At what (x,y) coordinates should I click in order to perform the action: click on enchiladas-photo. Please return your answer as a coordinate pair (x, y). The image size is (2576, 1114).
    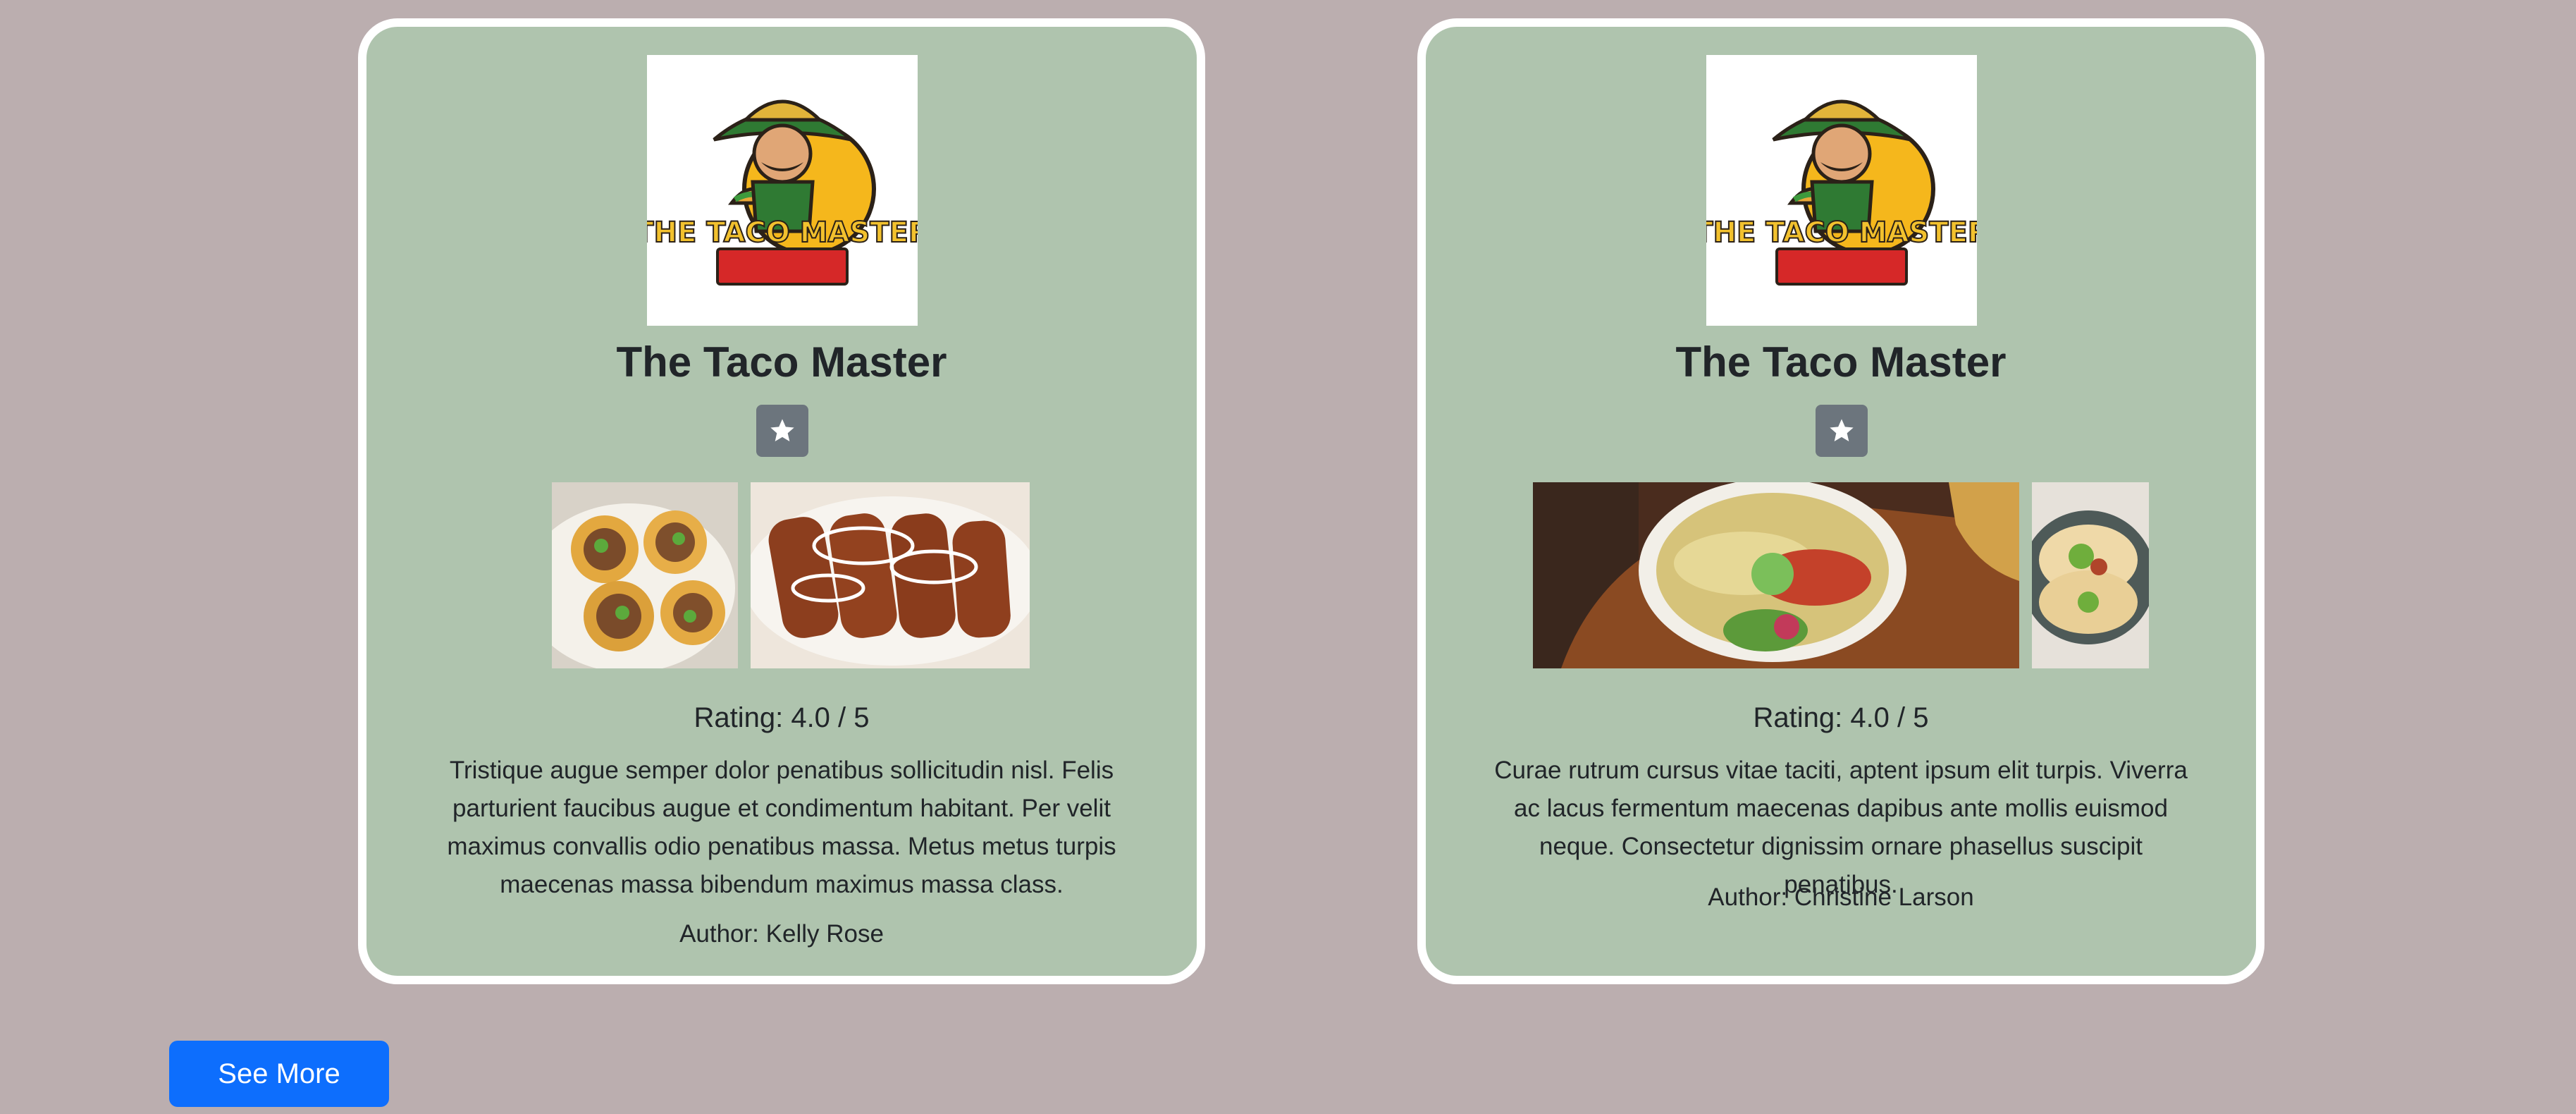
    Looking at the image, I should click on (891, 575).